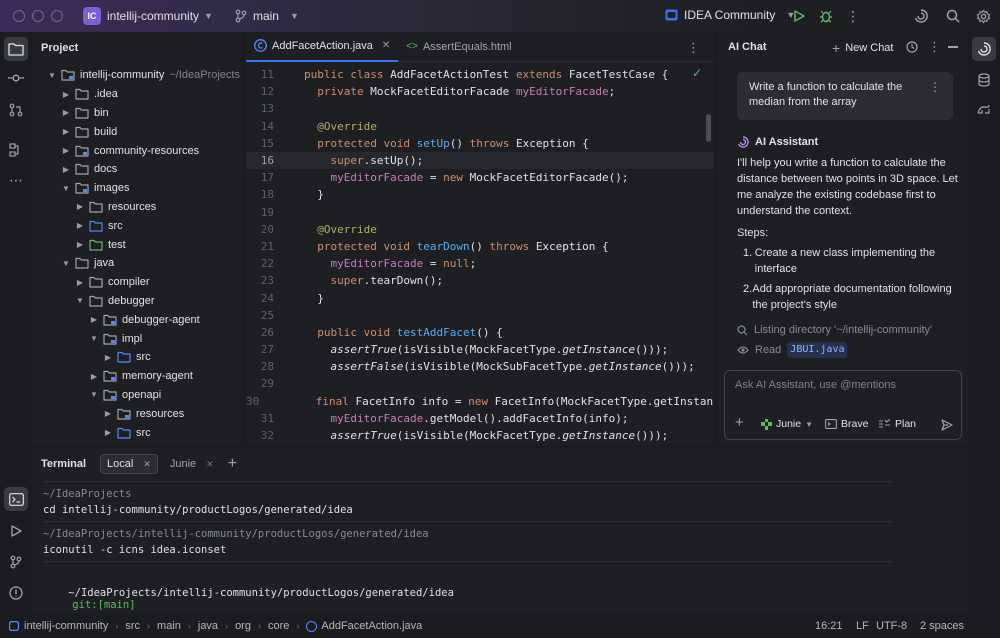  Describe the element at coordinates (480, 212) in the screenshot. I see `code-line: 19` at that location.